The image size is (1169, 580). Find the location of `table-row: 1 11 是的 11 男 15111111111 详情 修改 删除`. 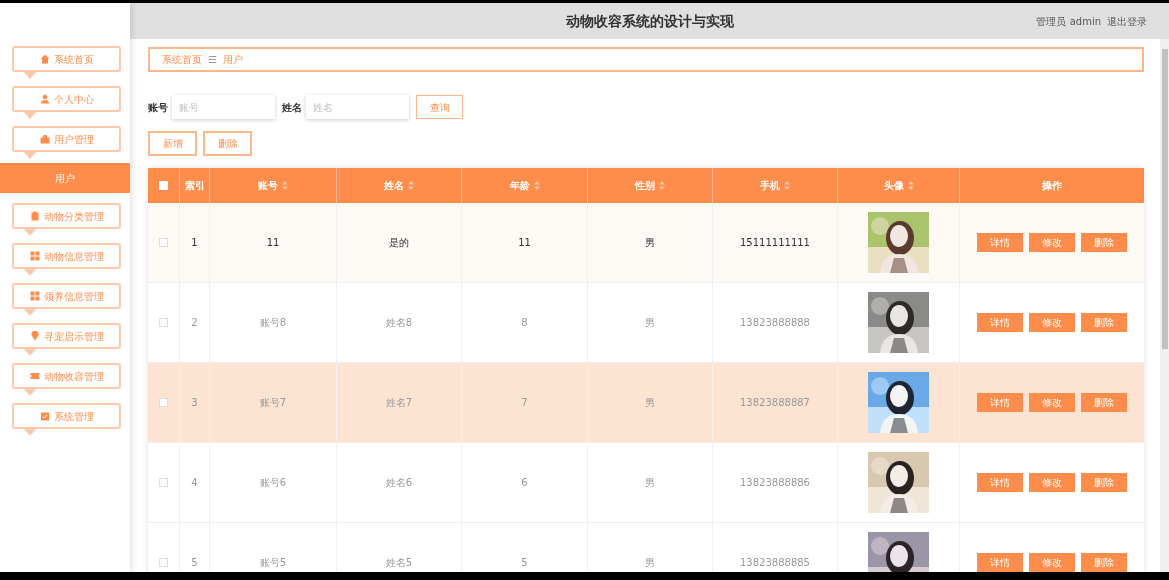

table-row: 1 11 是的 11 男 15111111111 详情 修改 删除 is located at coordinates (646, 243).